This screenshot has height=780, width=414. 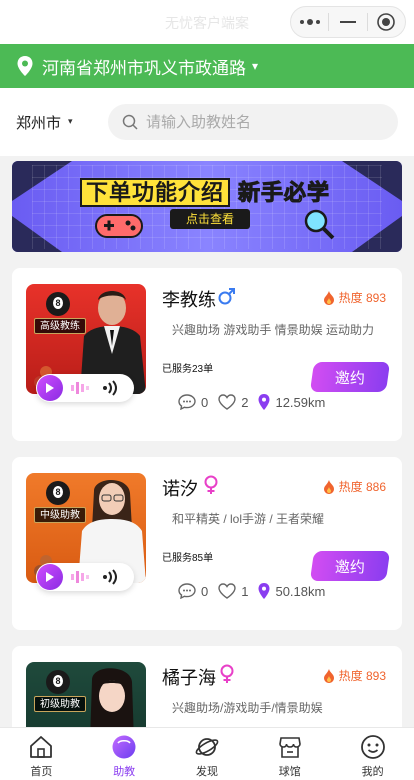 I want to click on distance-value: 12.59km, so click(x=300, y=402).